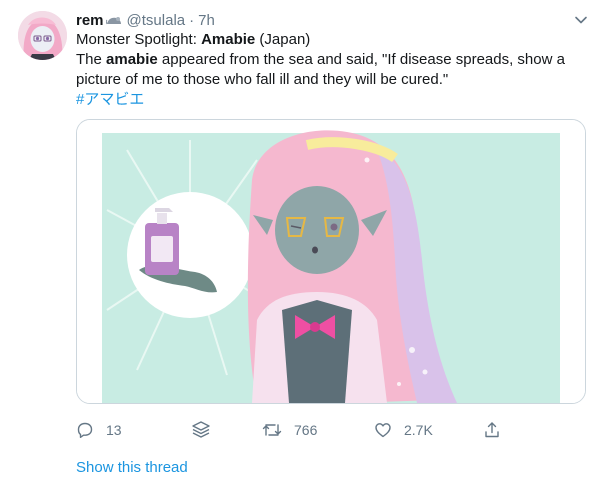  Describe the element at coordinates (289, 430) in the screenshot. I see `retweet-button: 766` at that location.